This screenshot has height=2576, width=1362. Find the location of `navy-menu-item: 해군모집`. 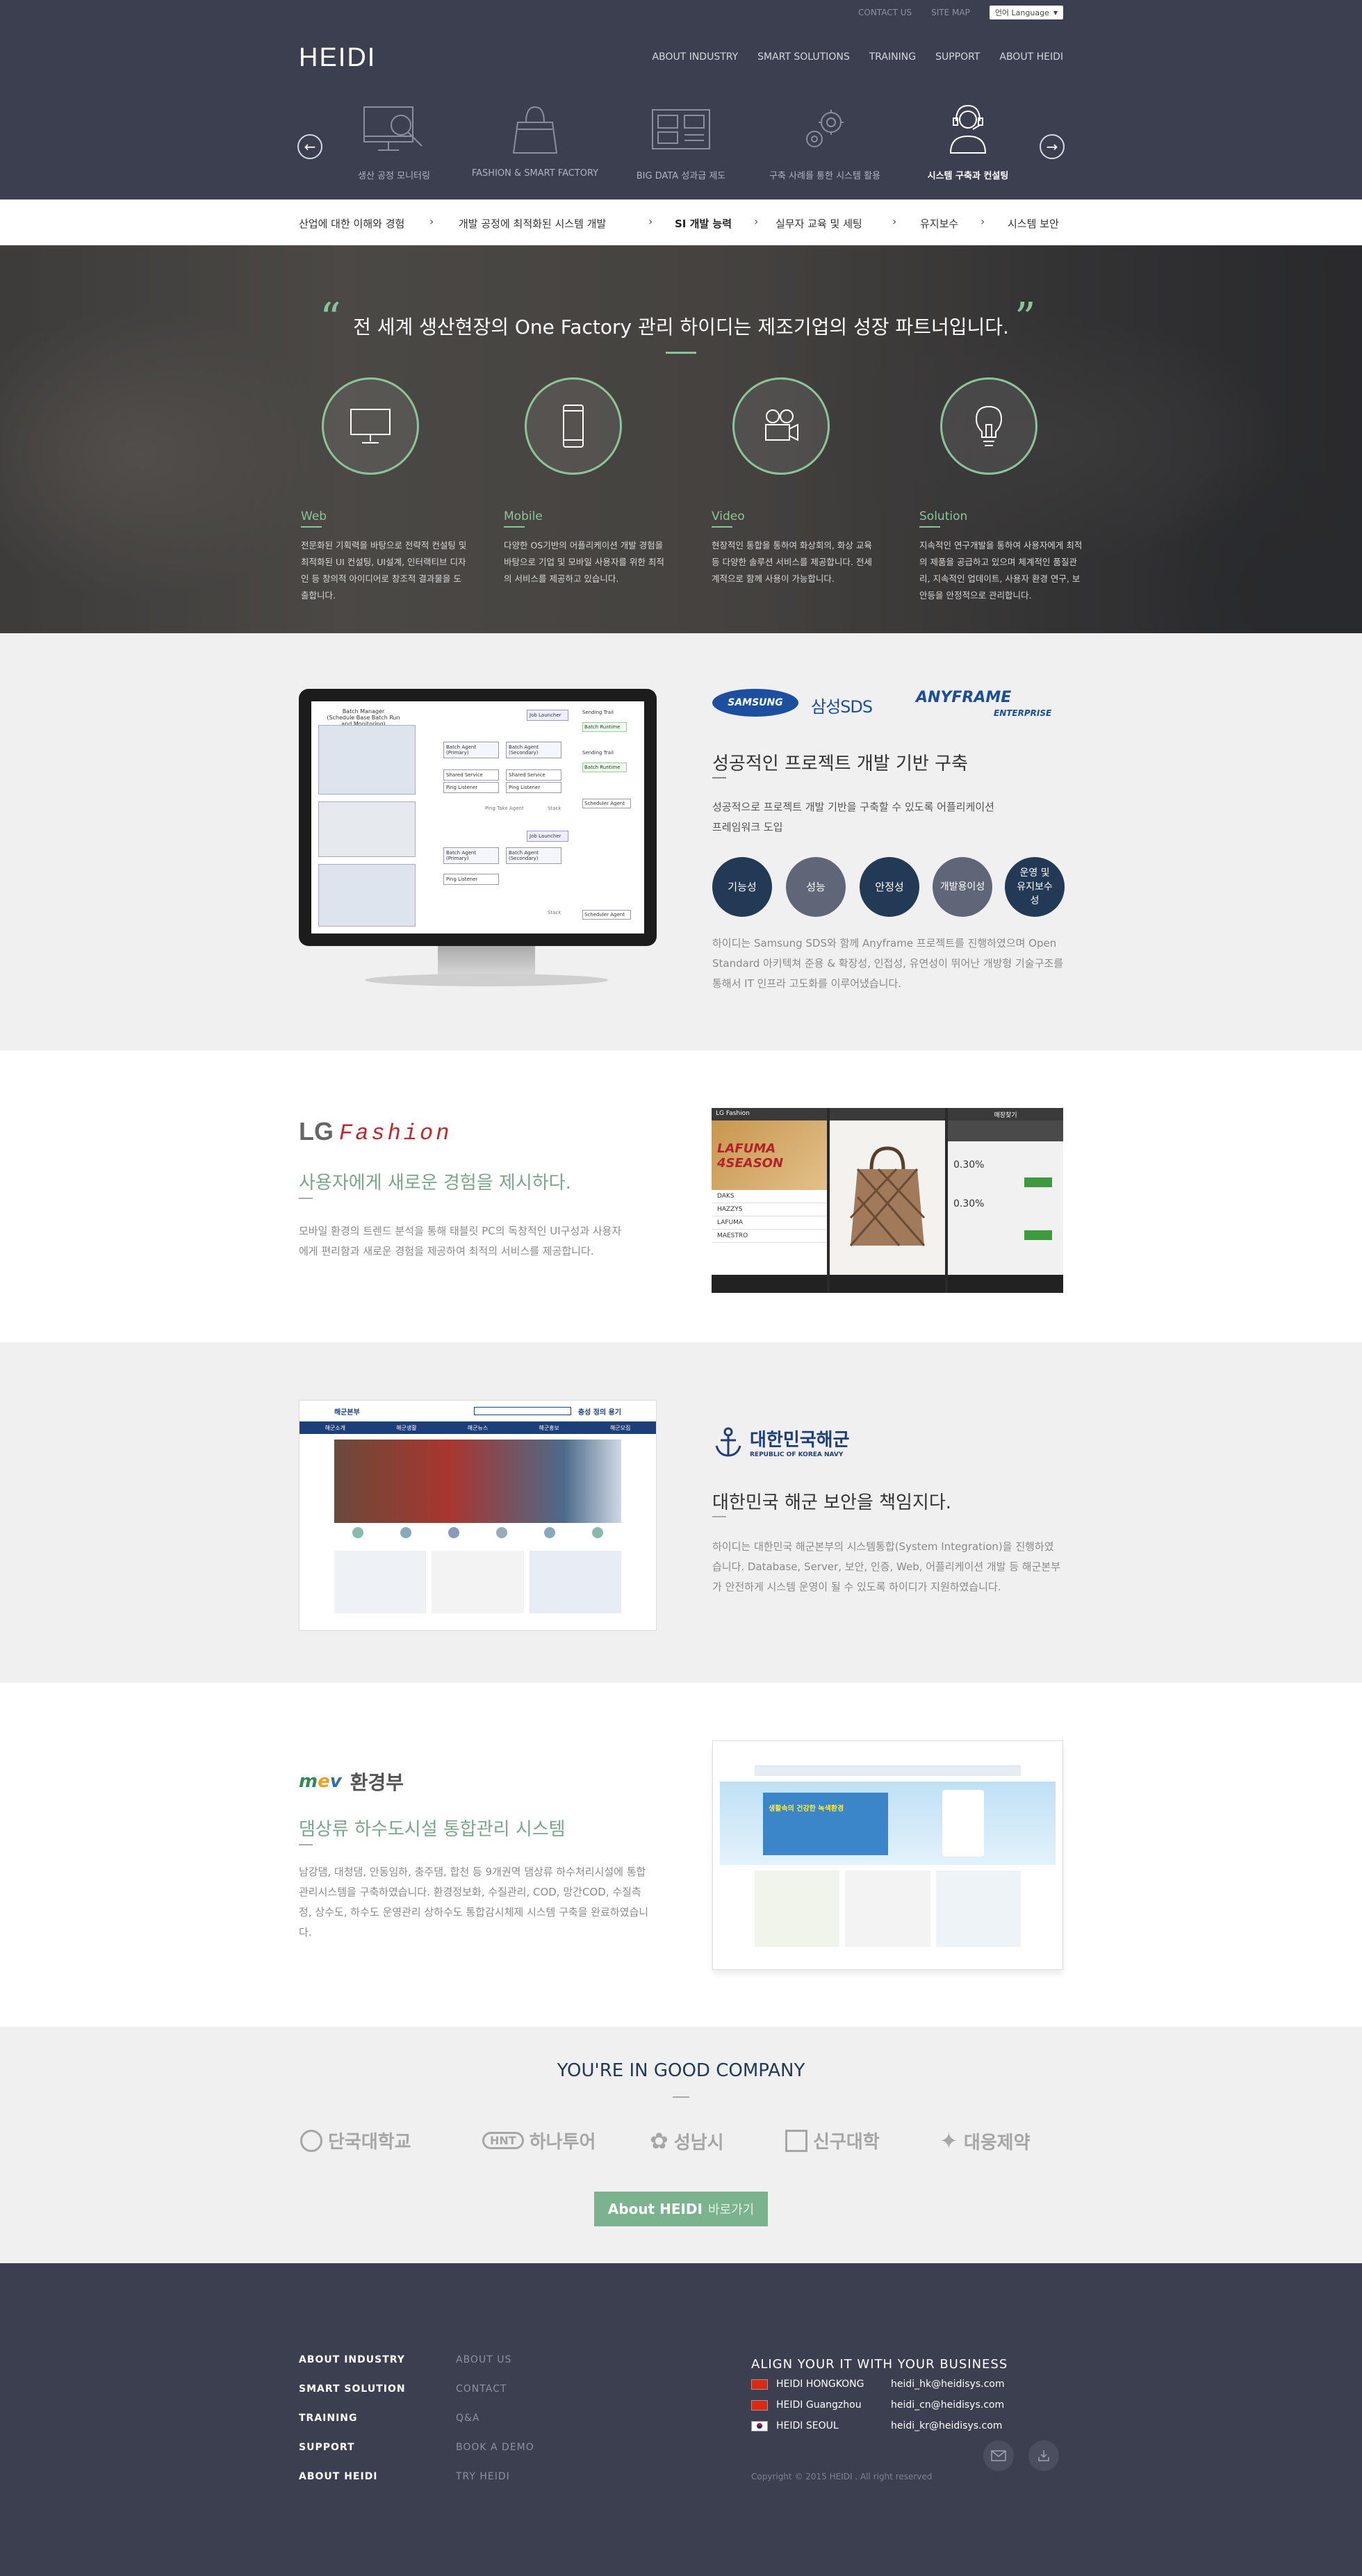

navy-menu-item: 해군모집 is located at coordinates (620, 1428).